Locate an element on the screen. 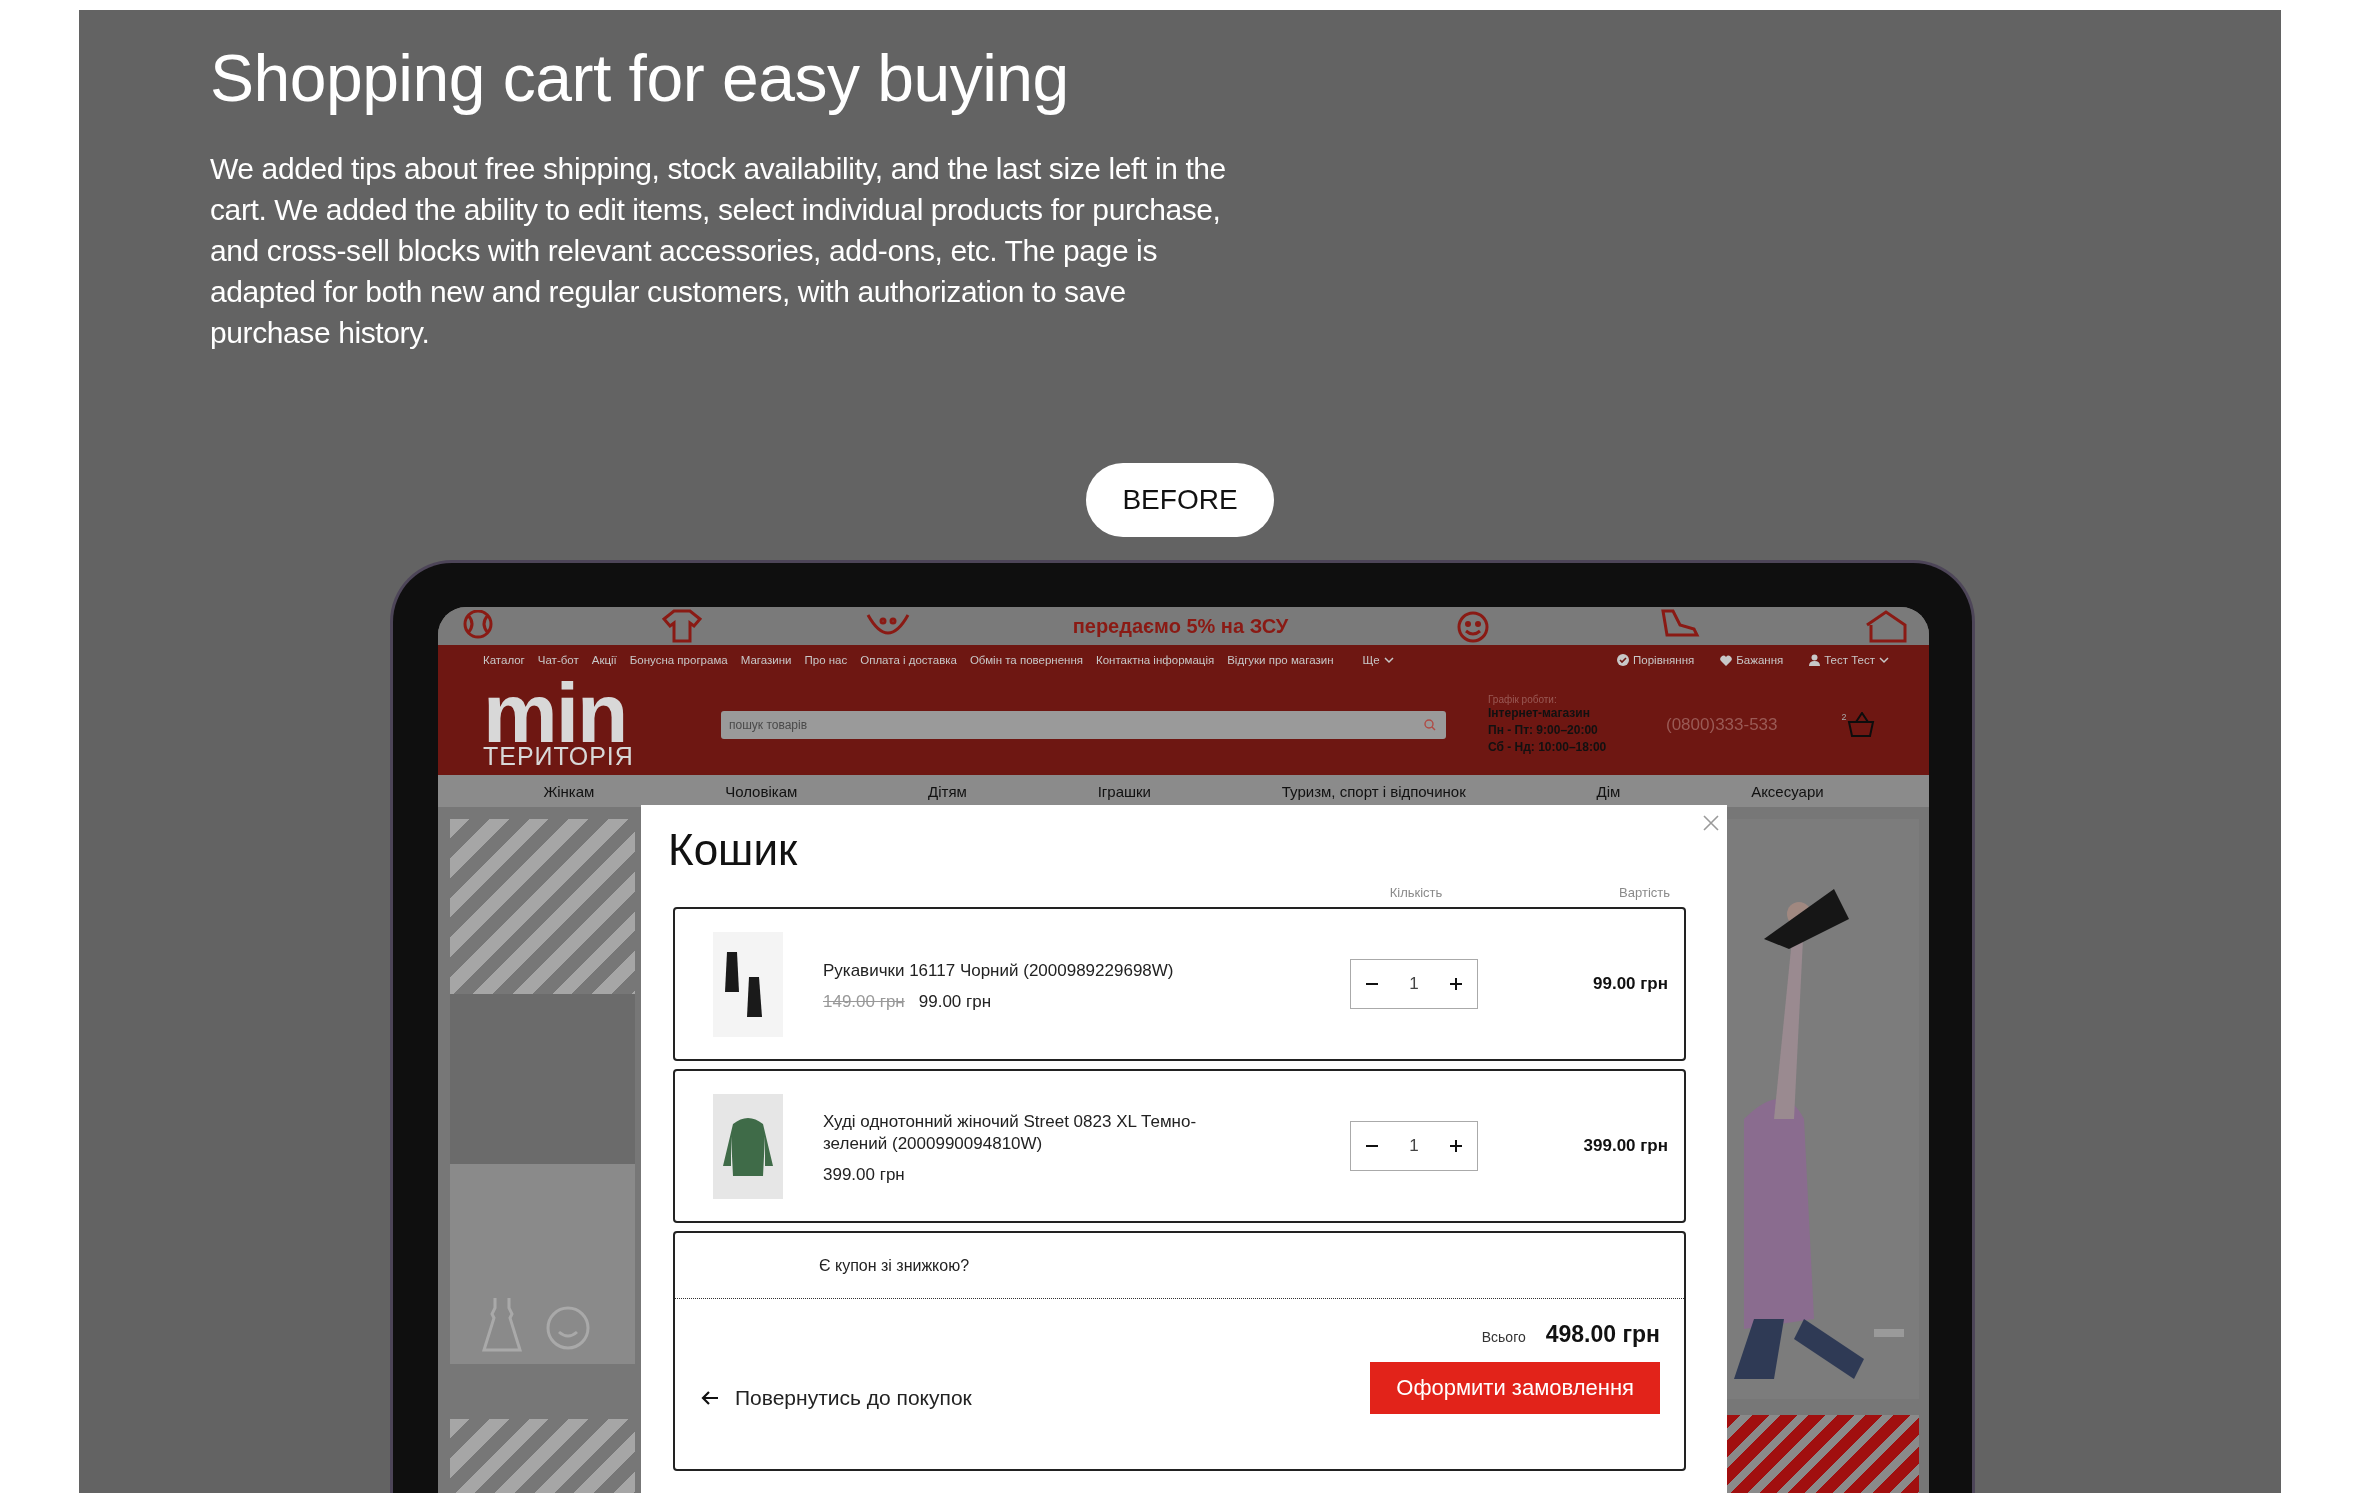  close-icon is located at coordinates (1711, 823).